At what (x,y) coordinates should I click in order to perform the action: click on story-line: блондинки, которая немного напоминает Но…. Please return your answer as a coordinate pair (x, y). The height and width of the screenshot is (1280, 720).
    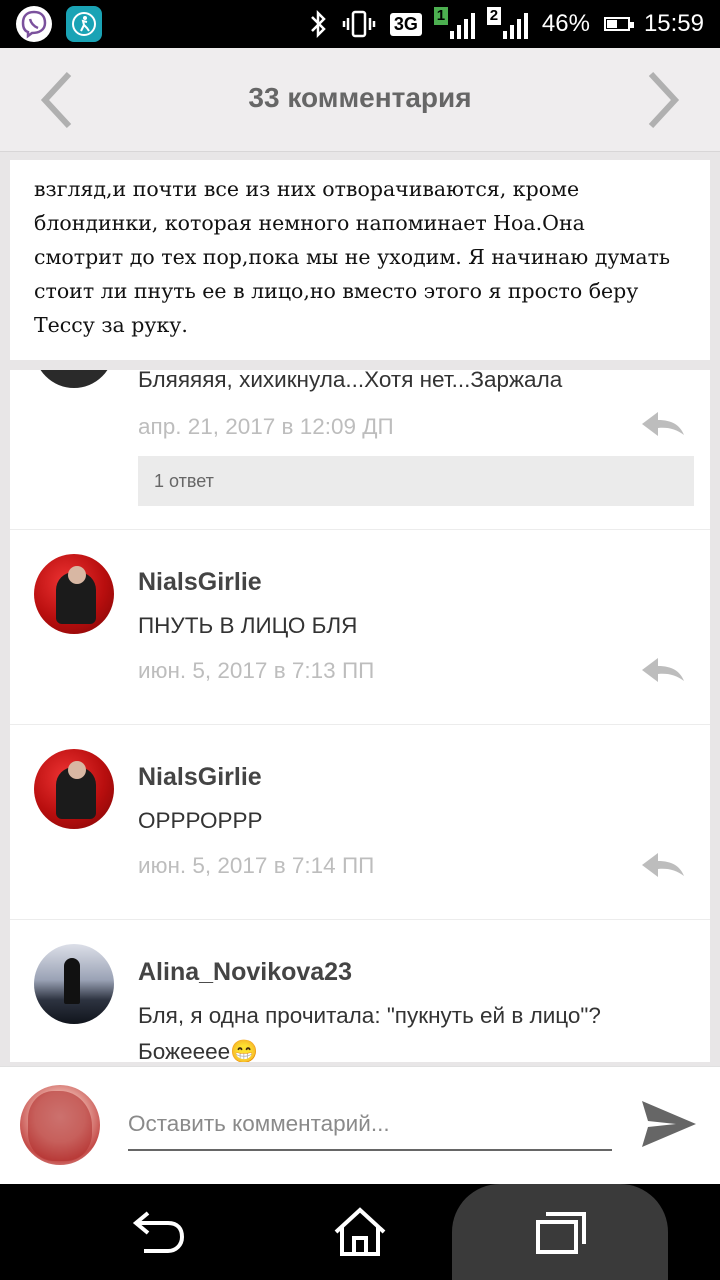
    Looking at the image, I should click on (309, 223).